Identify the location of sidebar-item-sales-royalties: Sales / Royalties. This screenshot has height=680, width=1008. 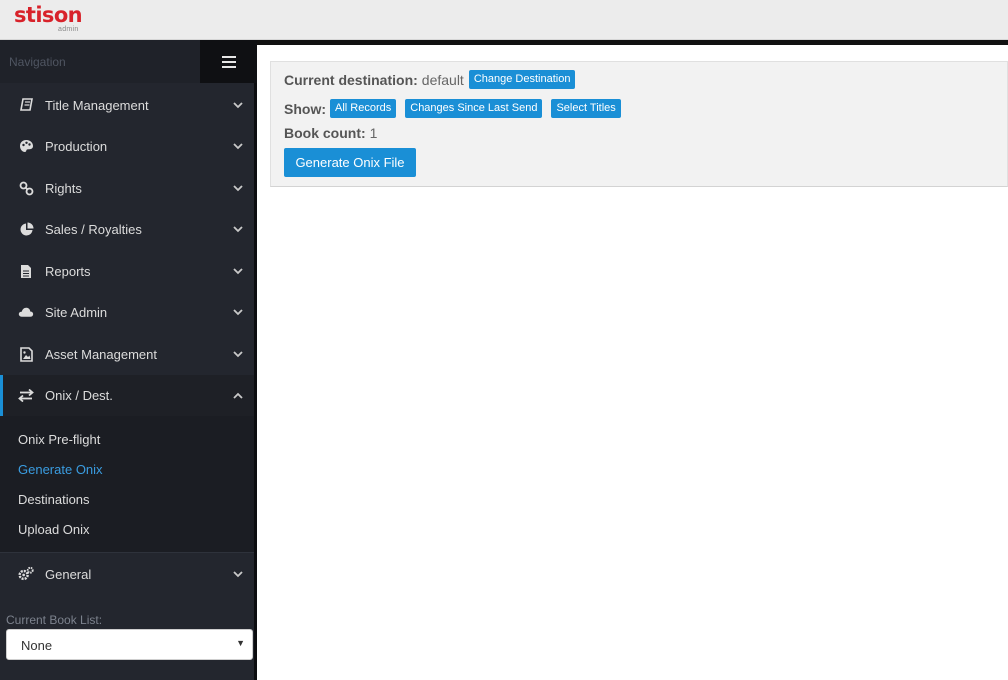
(127, 229).